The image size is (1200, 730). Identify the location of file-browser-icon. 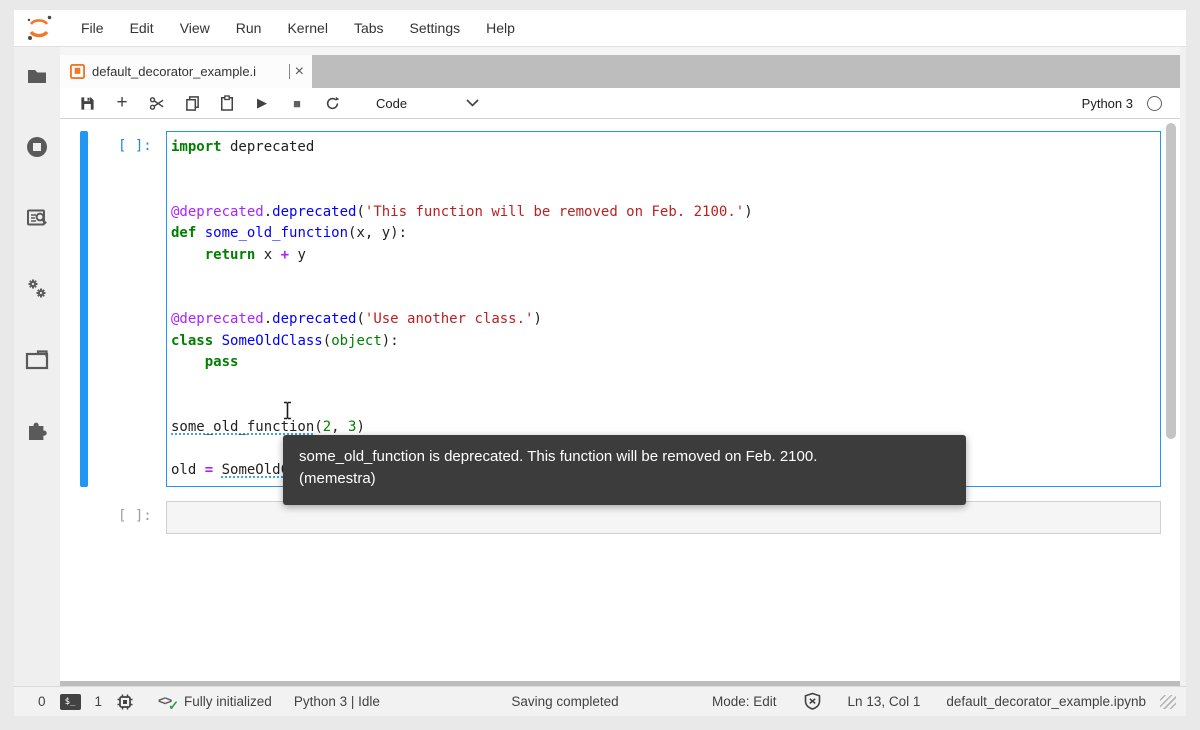
(37, 76).